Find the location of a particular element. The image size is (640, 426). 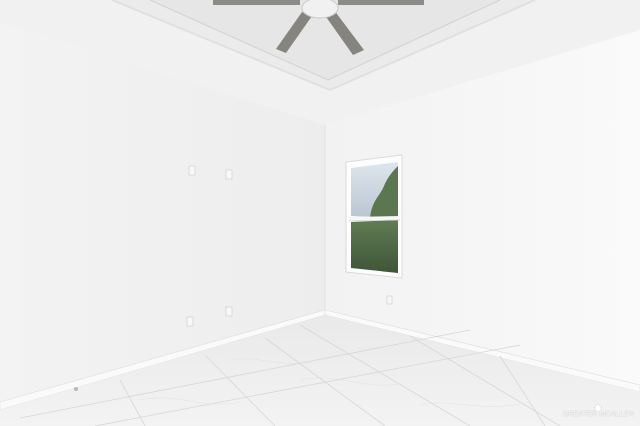

house-logo-icon is located at coordinates (598, 407).